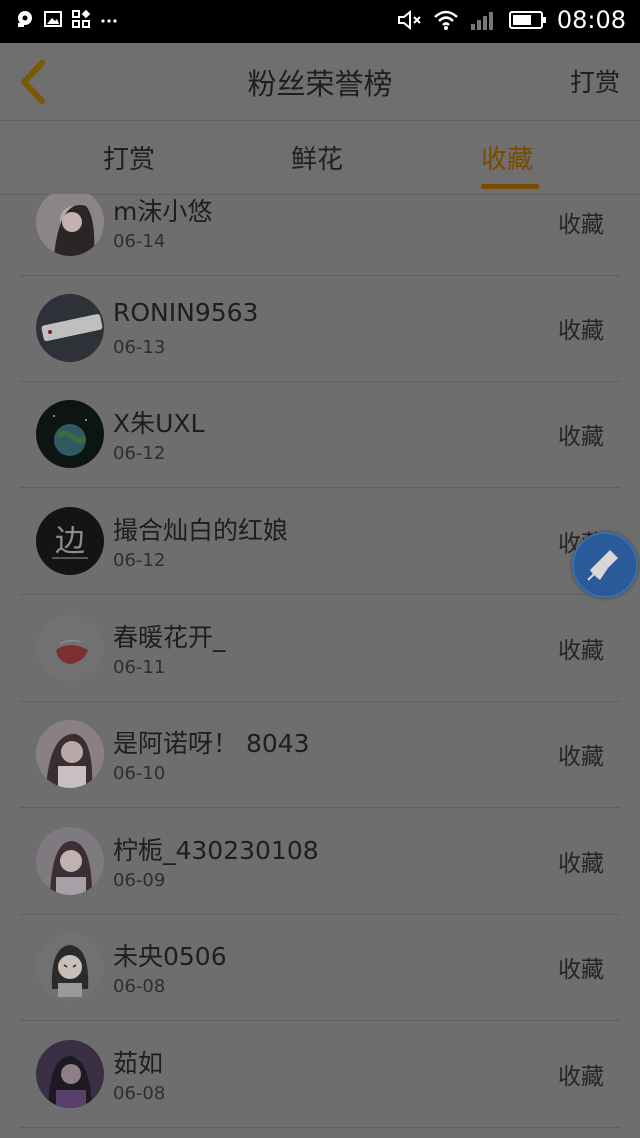 Image resolution: width=640 pixels, height=1138 pixels. What do you see at coordinates (211, 743) in the screenshot?
I see `fan-name: 是阿诺呀！ 8043` at bounding box center [211, 743].